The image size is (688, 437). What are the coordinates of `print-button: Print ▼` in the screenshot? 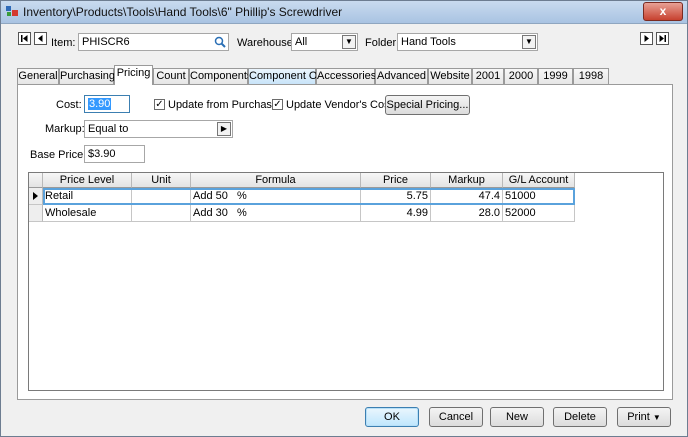 It's located at (644, 417).